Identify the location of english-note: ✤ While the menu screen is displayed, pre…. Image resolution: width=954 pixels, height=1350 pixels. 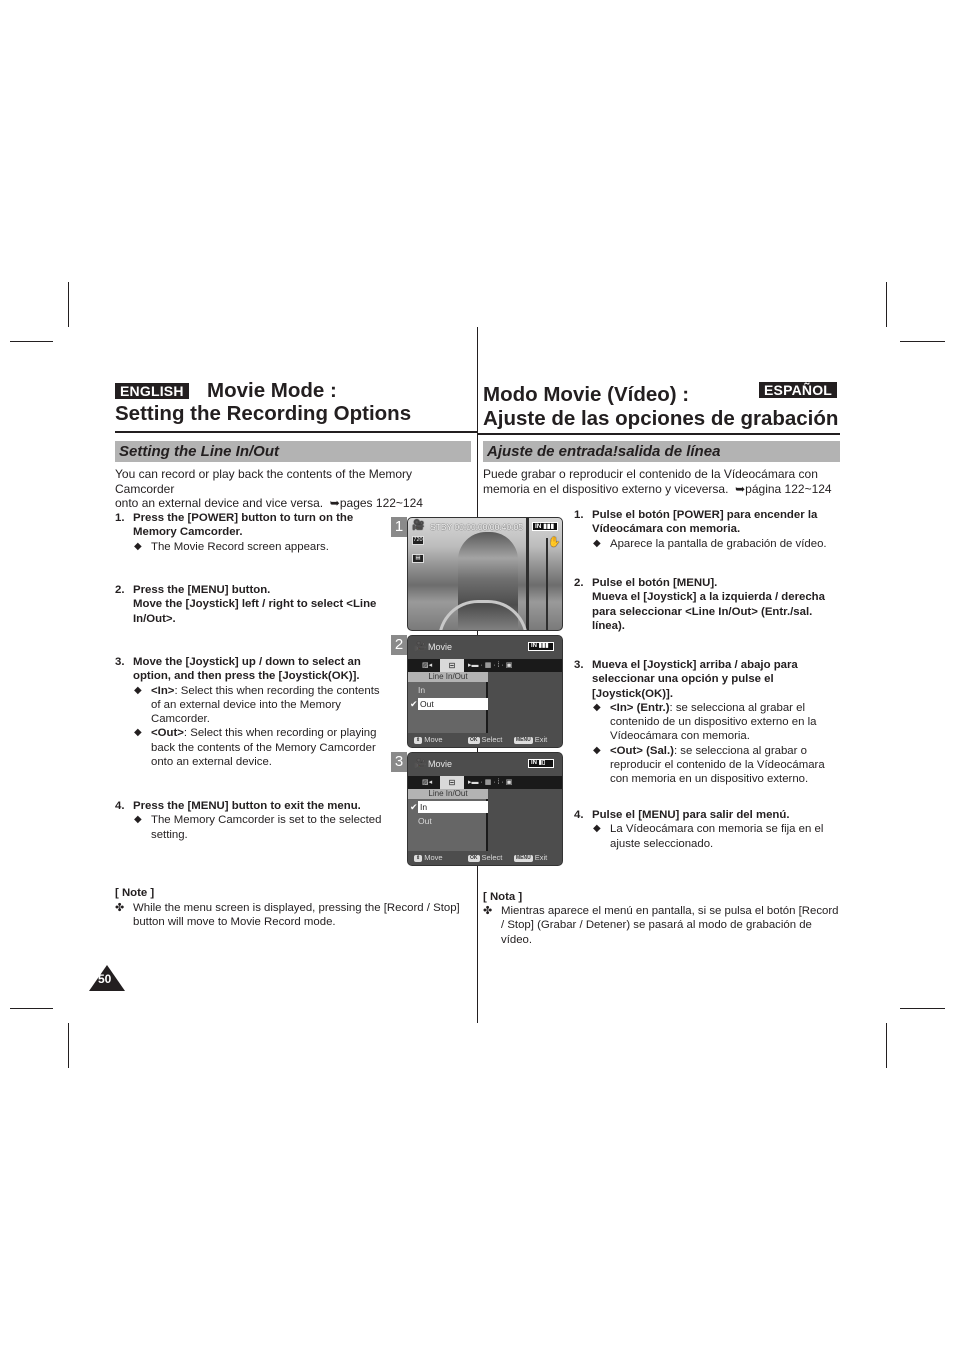
(287, 915).